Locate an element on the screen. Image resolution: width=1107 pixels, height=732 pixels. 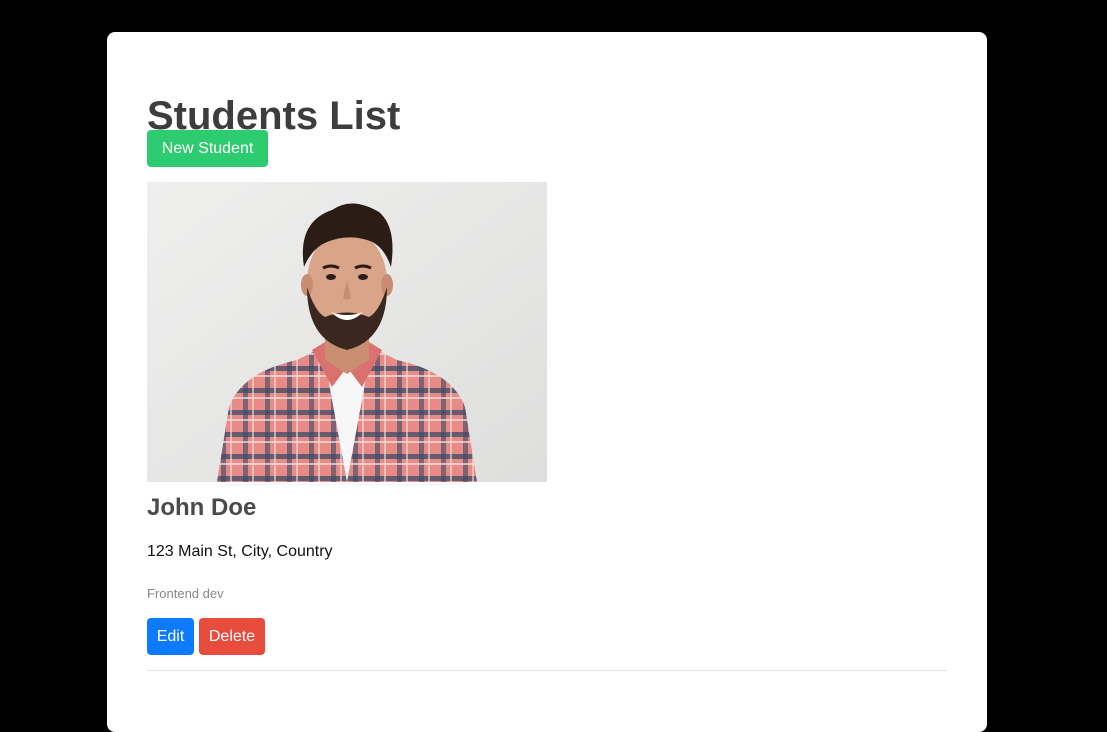
student-photo is located at coordinates (347, 332).